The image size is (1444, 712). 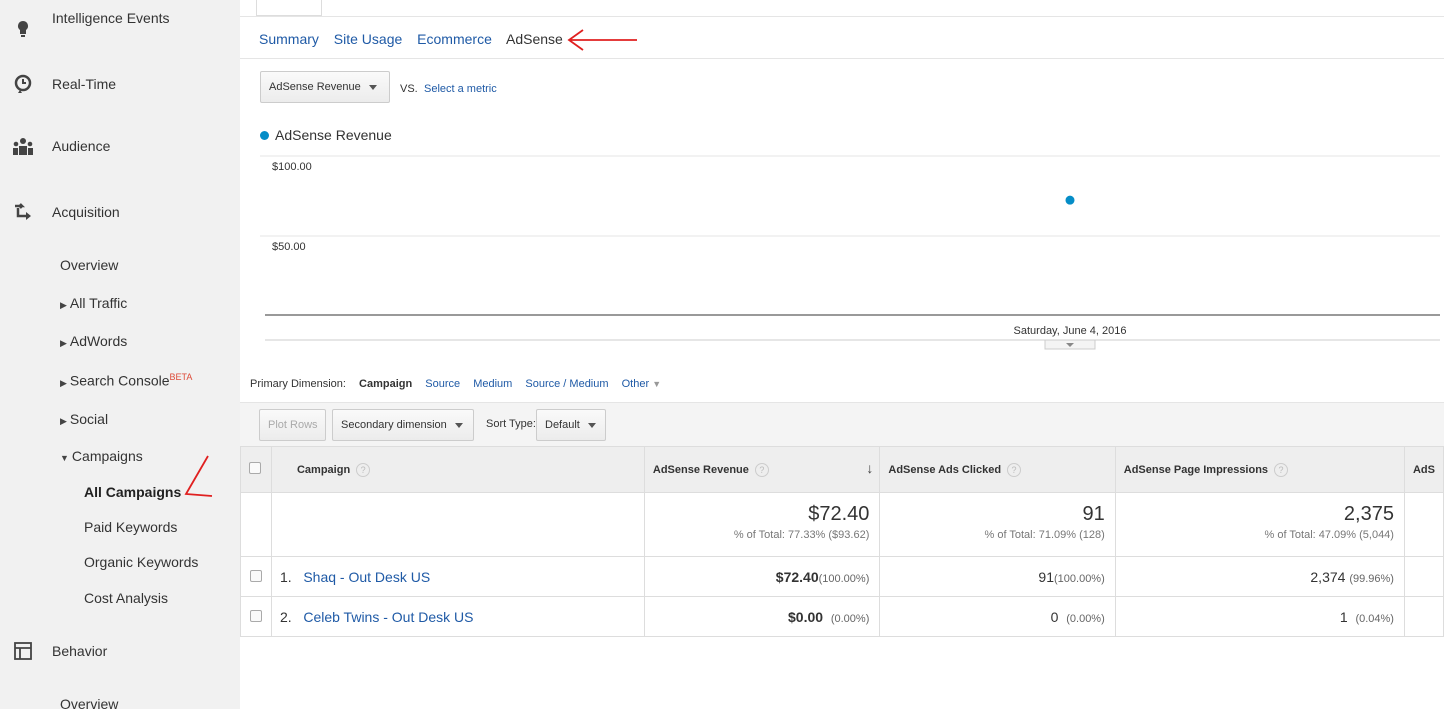 I want to click on cell-percent: (100.00%), so click(x=844, y=578).